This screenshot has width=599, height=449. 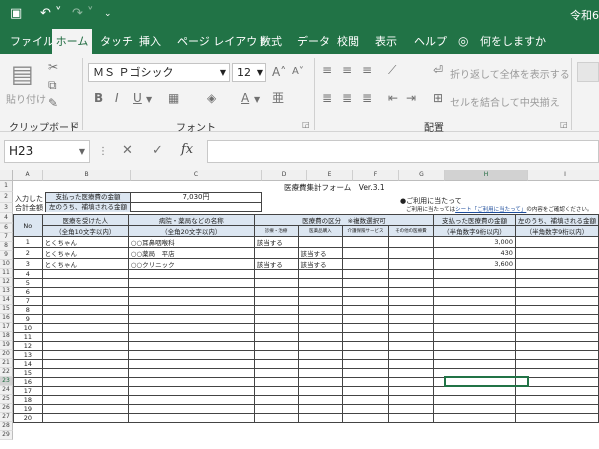 I want to click on row-header: 13, so click(x=6, y=291).